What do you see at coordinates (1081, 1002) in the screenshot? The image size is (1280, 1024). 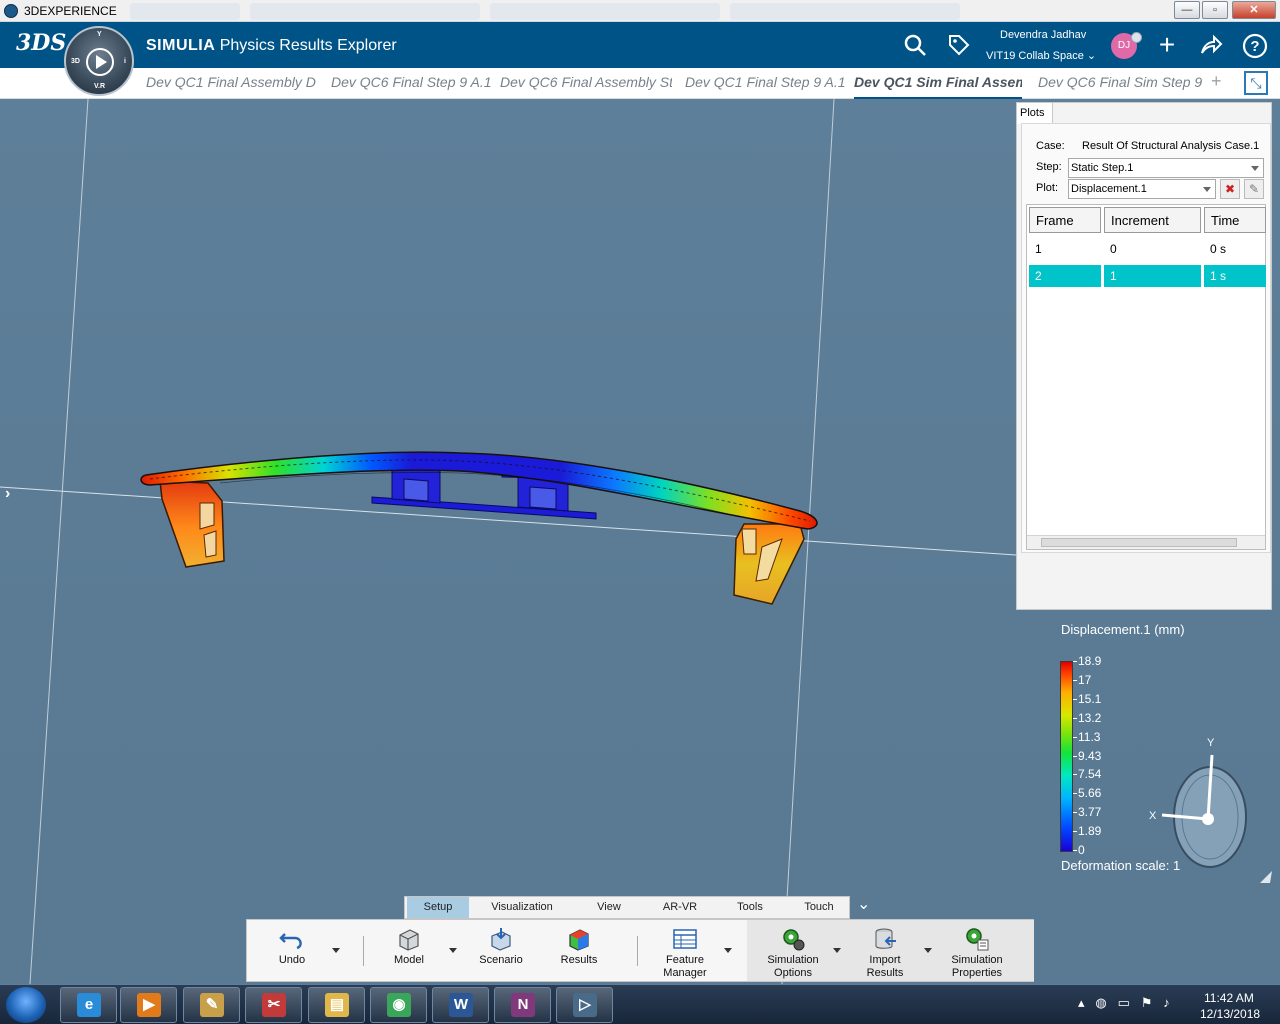 I see `tray-expand-icon: ▴` at bounding box center [1081, 1002].